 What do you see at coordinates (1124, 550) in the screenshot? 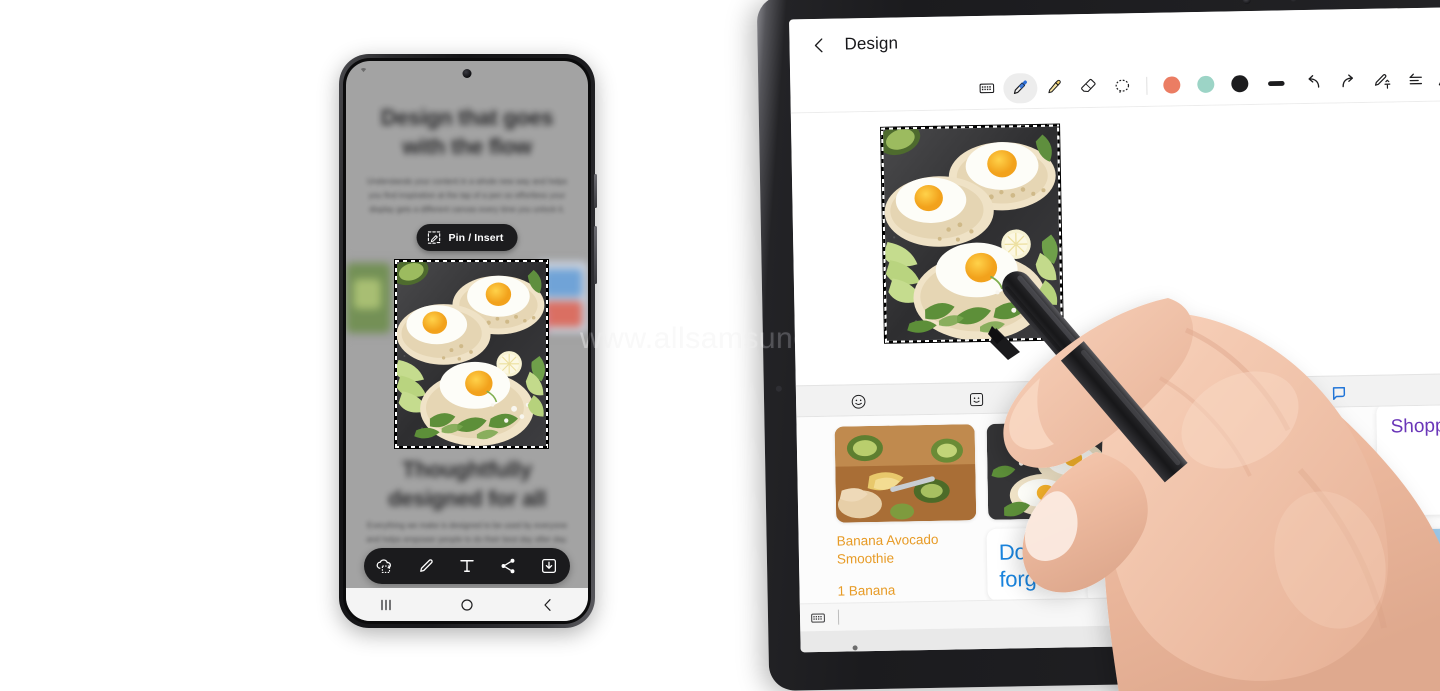
I see `note-birthday-text: 7th Birthday` at bounding box center [1124, 550].